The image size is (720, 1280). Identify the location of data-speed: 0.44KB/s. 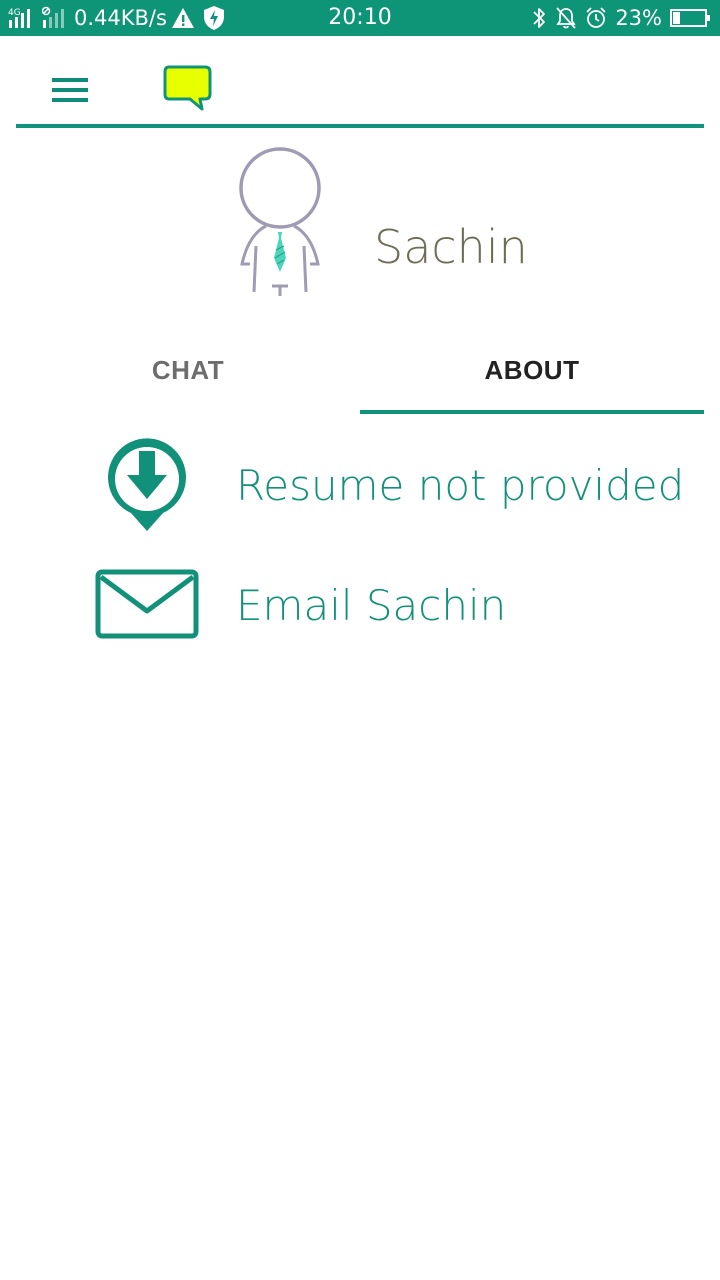
(120, 18).